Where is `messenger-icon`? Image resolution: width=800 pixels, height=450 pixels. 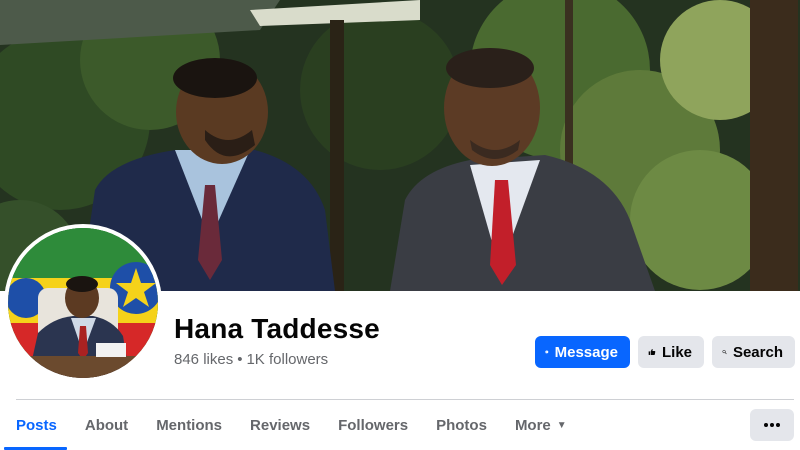
messenger-icon is located at coordinates (547, 352).